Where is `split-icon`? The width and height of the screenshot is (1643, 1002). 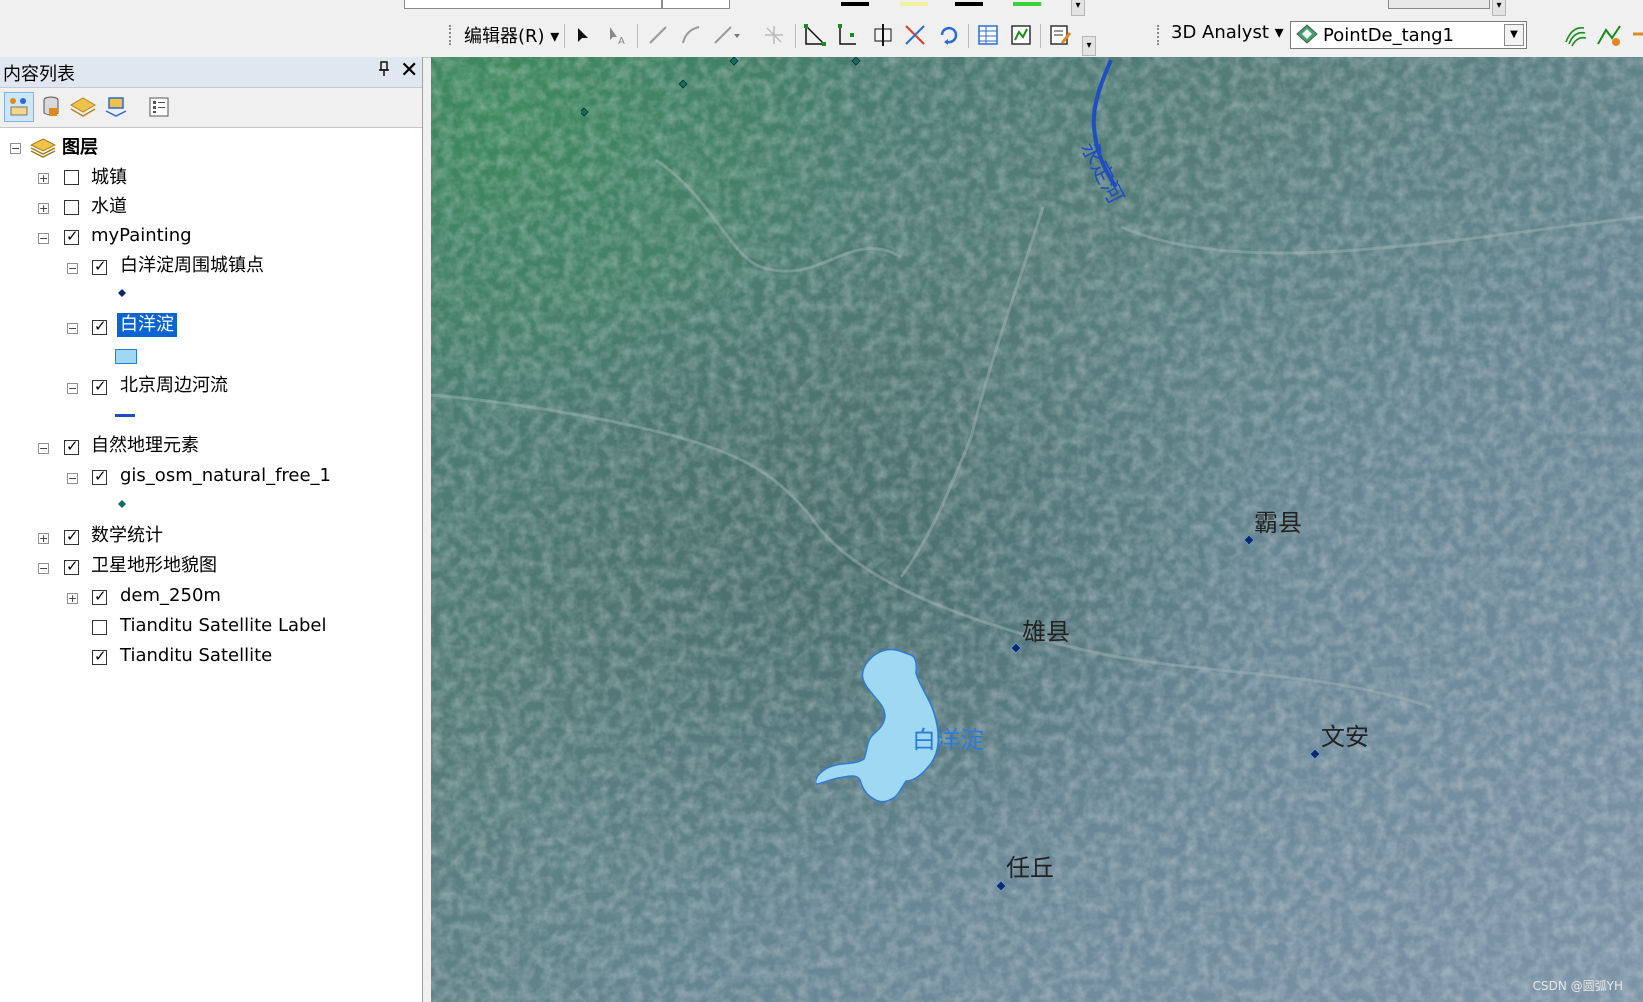
split-icon is located at coordinates (915, 35).